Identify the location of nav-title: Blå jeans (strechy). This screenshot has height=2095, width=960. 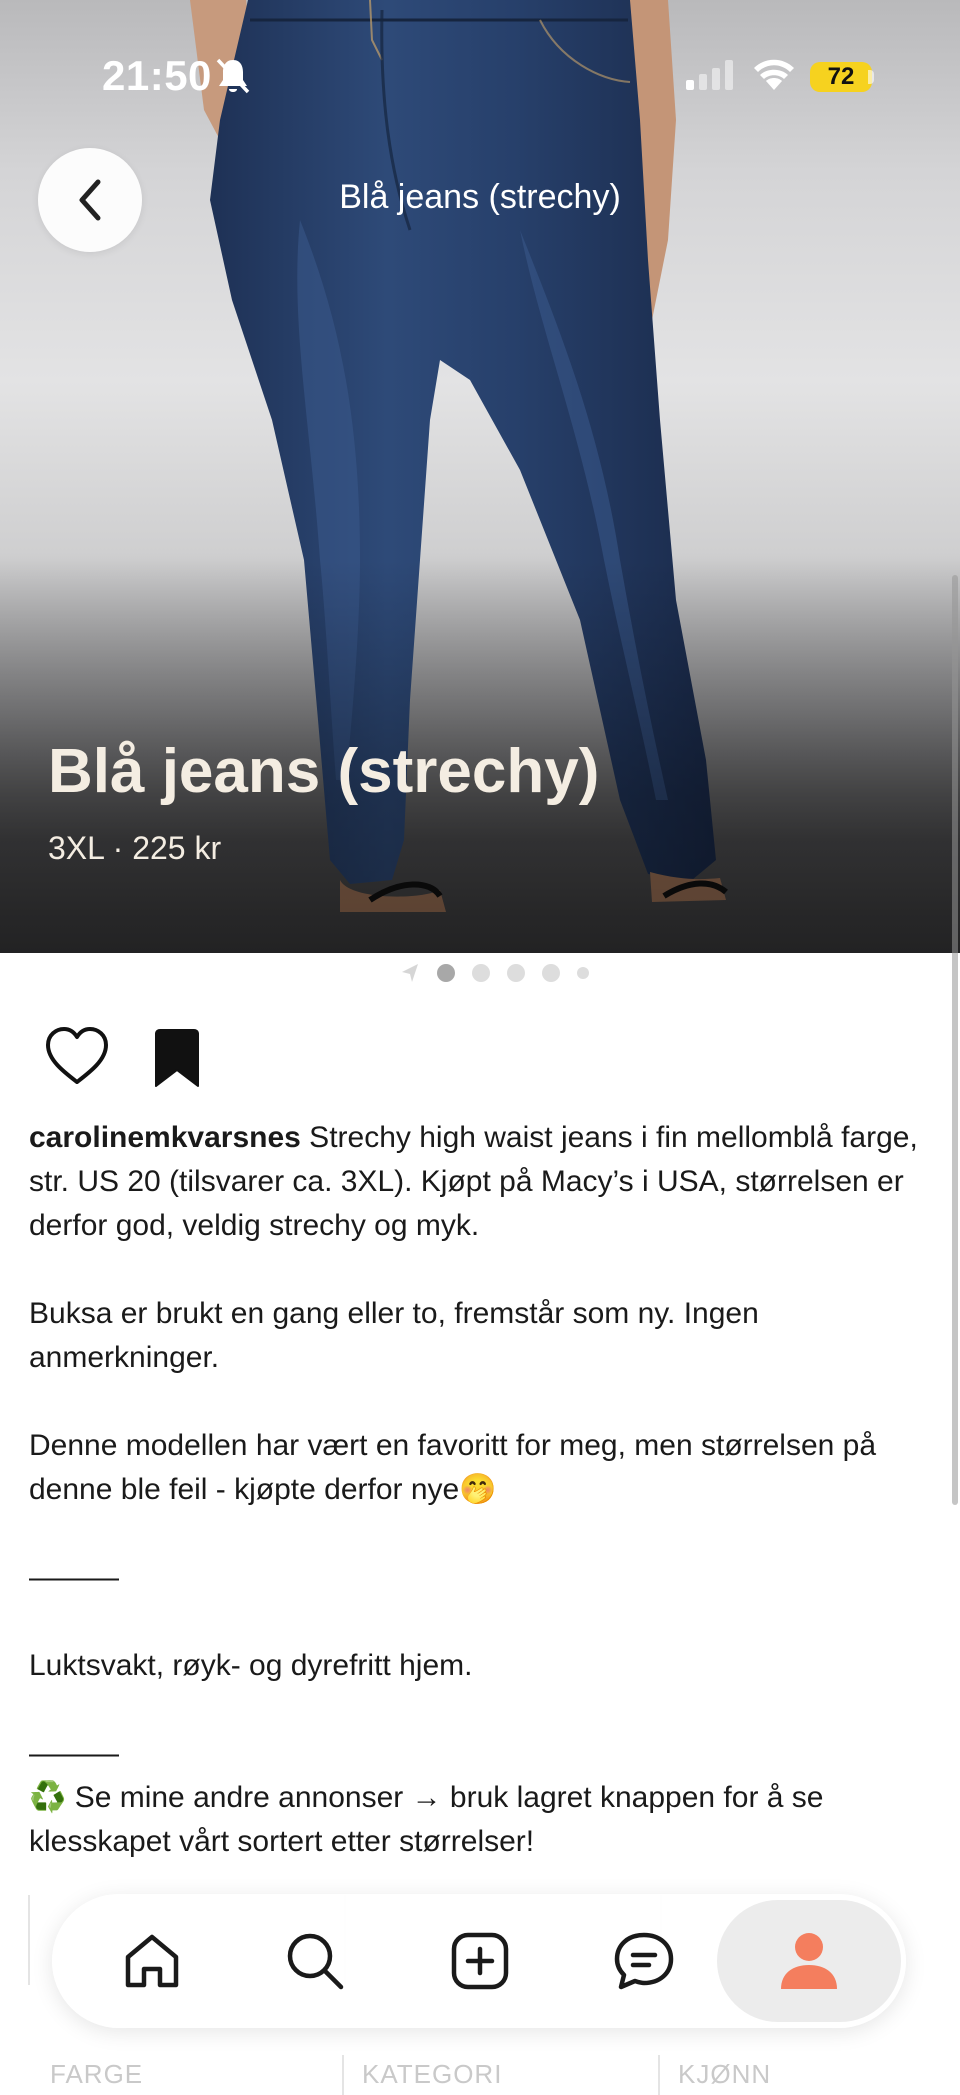
(480, 197).